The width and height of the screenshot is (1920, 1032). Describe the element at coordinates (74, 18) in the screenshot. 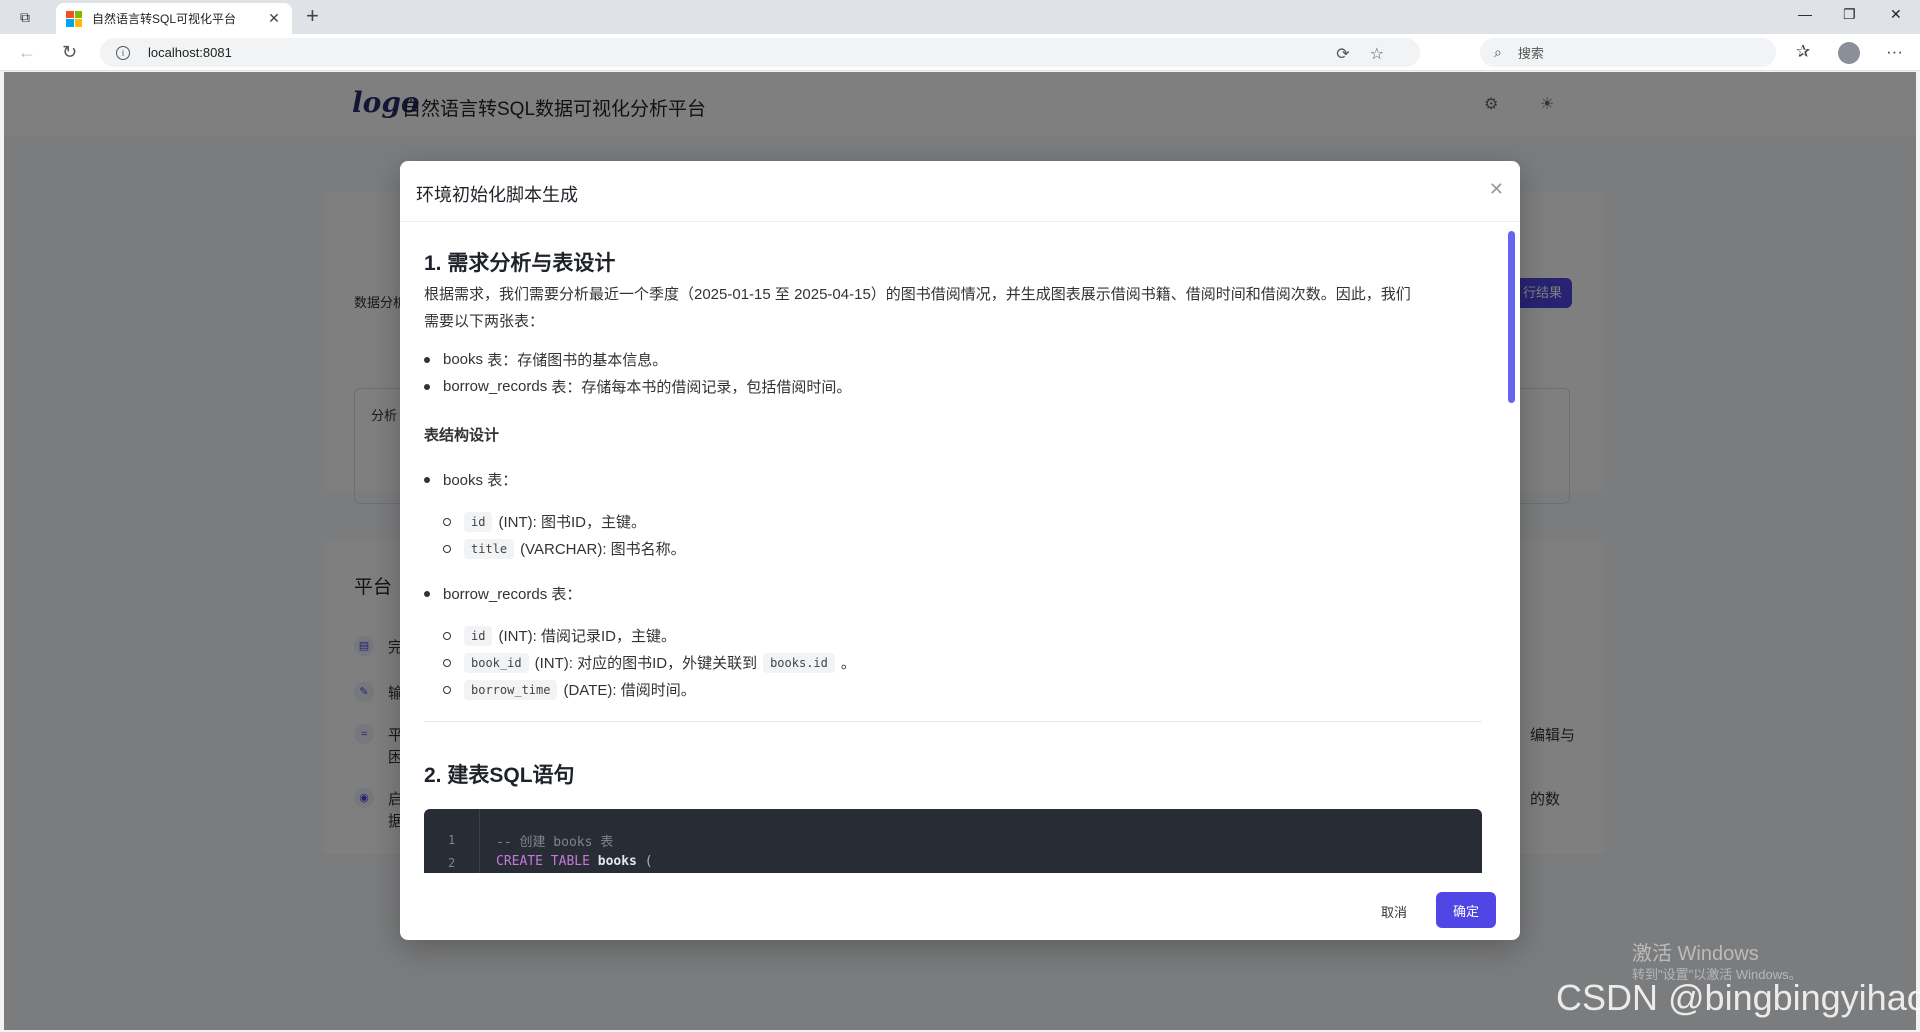

I see `favicon-icon` at that location.